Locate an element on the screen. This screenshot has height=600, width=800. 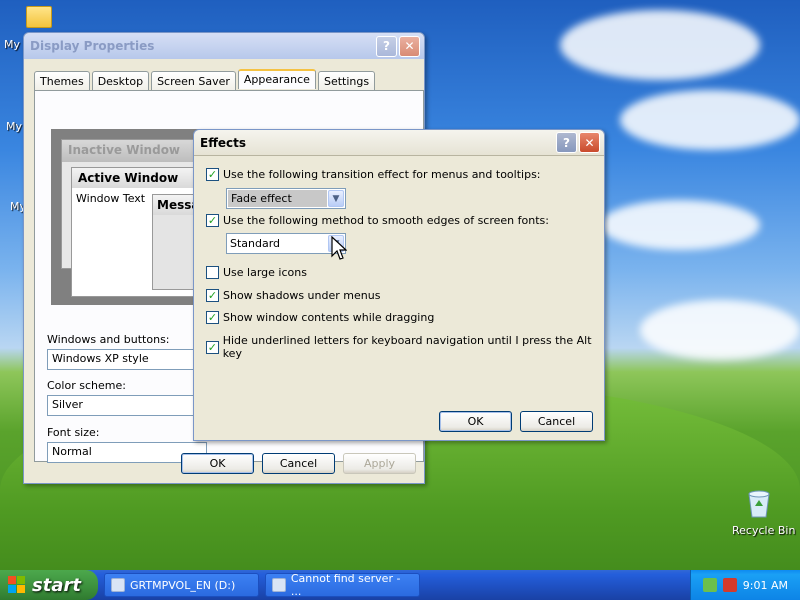
windows-buttons-label: Windows and buttons: is located at coordinates (108, 339).